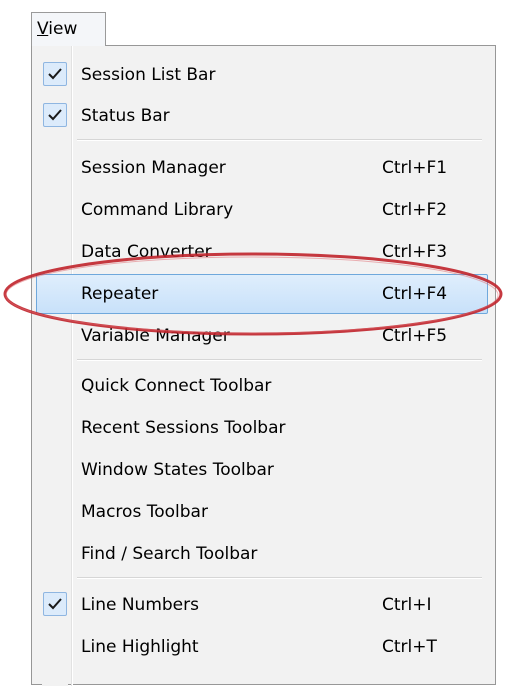  Describe the element at coordinates (262, 605) in the screenshot. I see `menu-item-line-numbers: Line Numbers Ctrl+I` at that location.